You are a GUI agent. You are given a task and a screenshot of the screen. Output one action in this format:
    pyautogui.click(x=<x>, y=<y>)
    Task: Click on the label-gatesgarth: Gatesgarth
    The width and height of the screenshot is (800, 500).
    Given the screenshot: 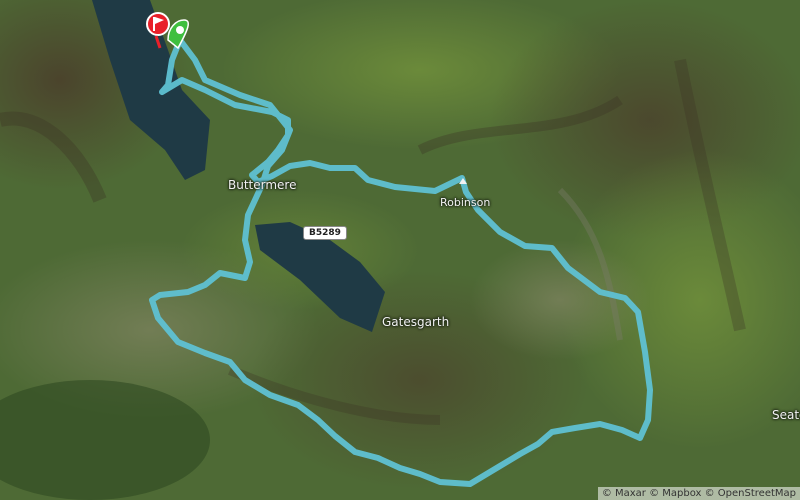 What is the action you would take?
    pyautogui.click(x=416, y=322)
    